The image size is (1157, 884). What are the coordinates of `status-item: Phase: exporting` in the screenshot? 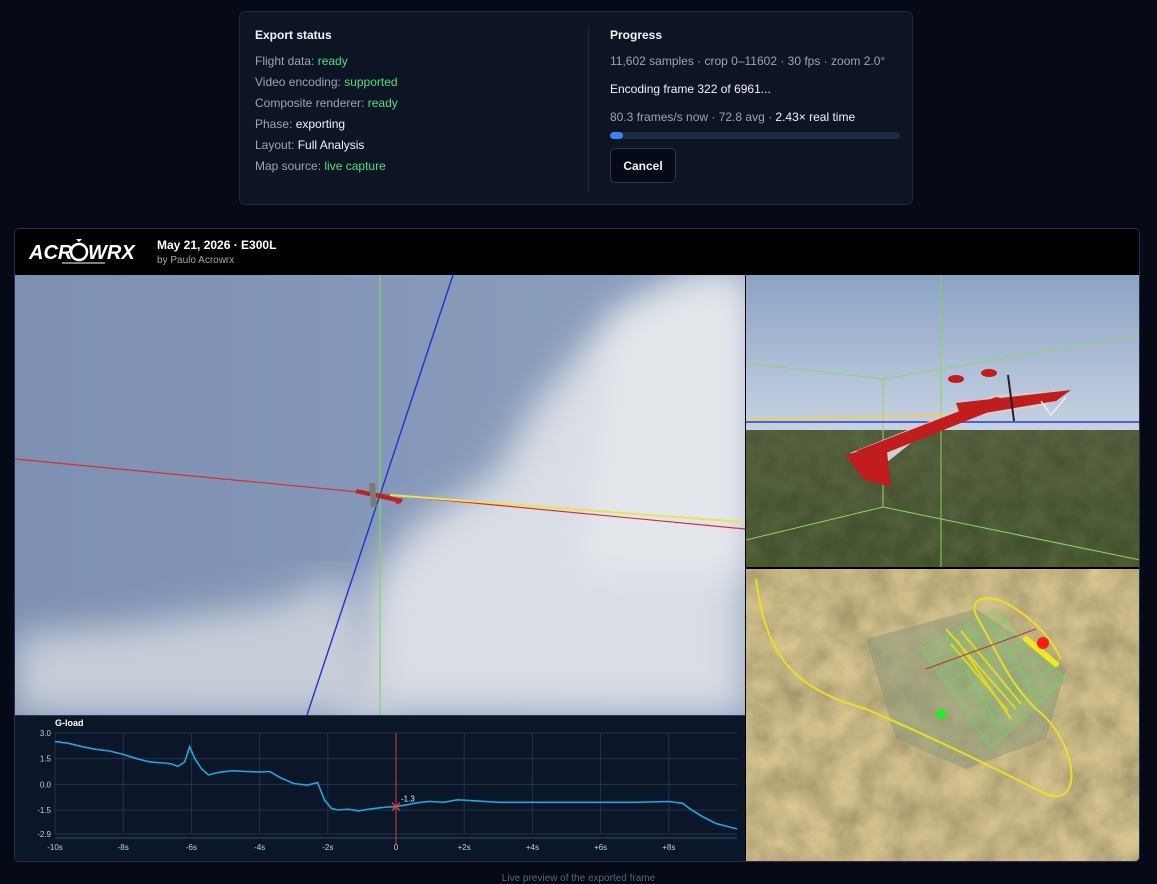 It's located at (415, 127).